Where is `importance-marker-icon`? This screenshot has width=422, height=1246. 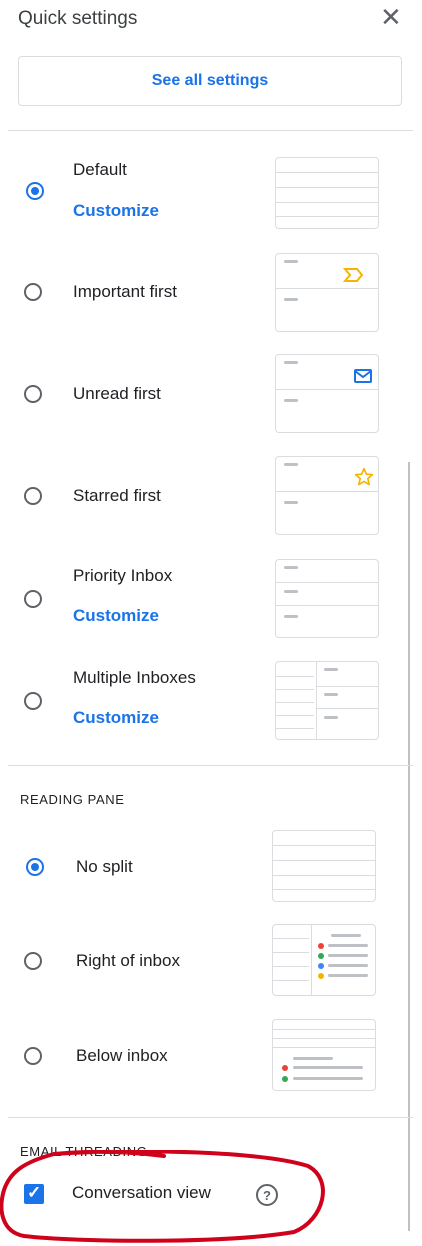 importance-marker-icon is located at coordinates (353, 275).